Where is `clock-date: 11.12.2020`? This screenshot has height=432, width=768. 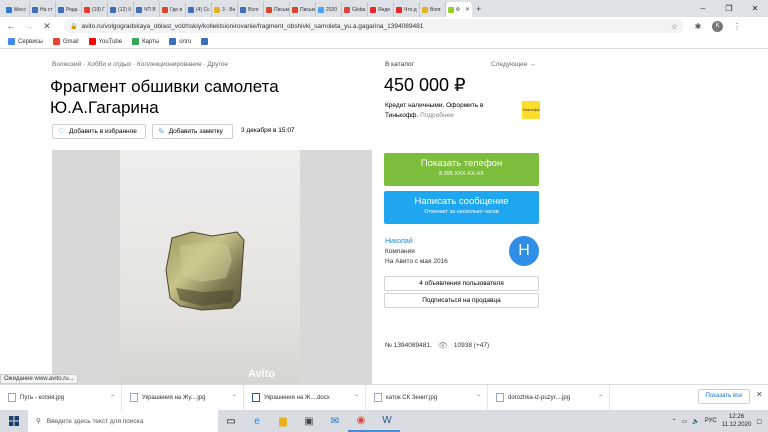 clock-date: 11.12.2020 is located at coordinates (736, 425).